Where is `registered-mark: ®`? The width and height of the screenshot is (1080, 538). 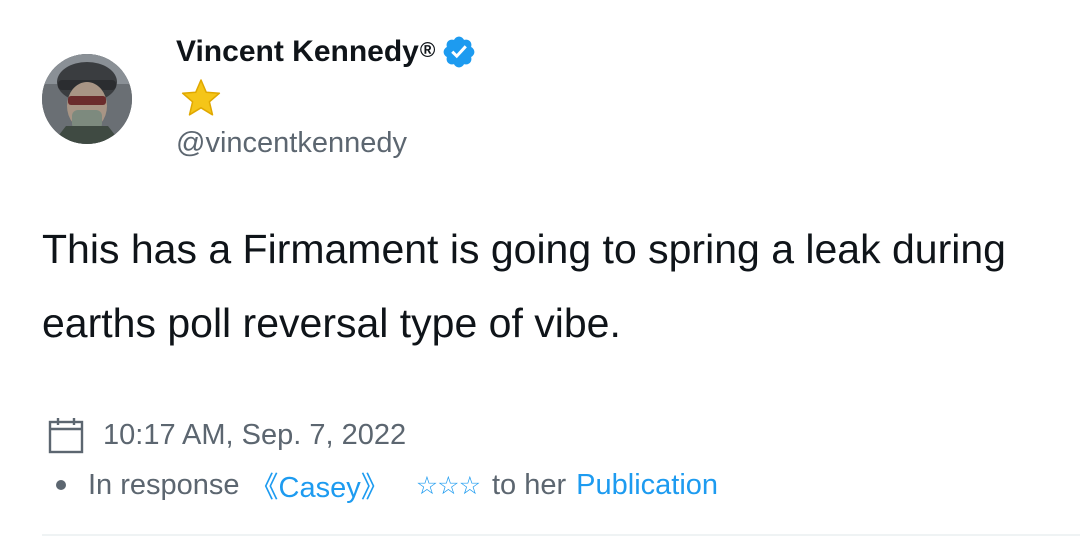 registered-mark: ® is located at coordinates (427, 50).